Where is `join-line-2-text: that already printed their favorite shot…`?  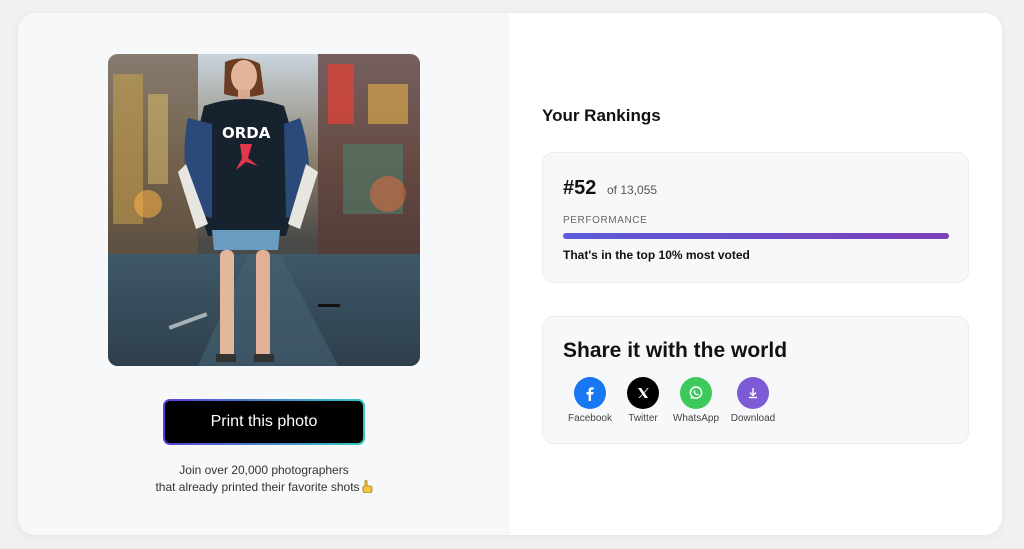
join-line-2-text: that already printed their favorite shot… is located at coordinates (257, 487).